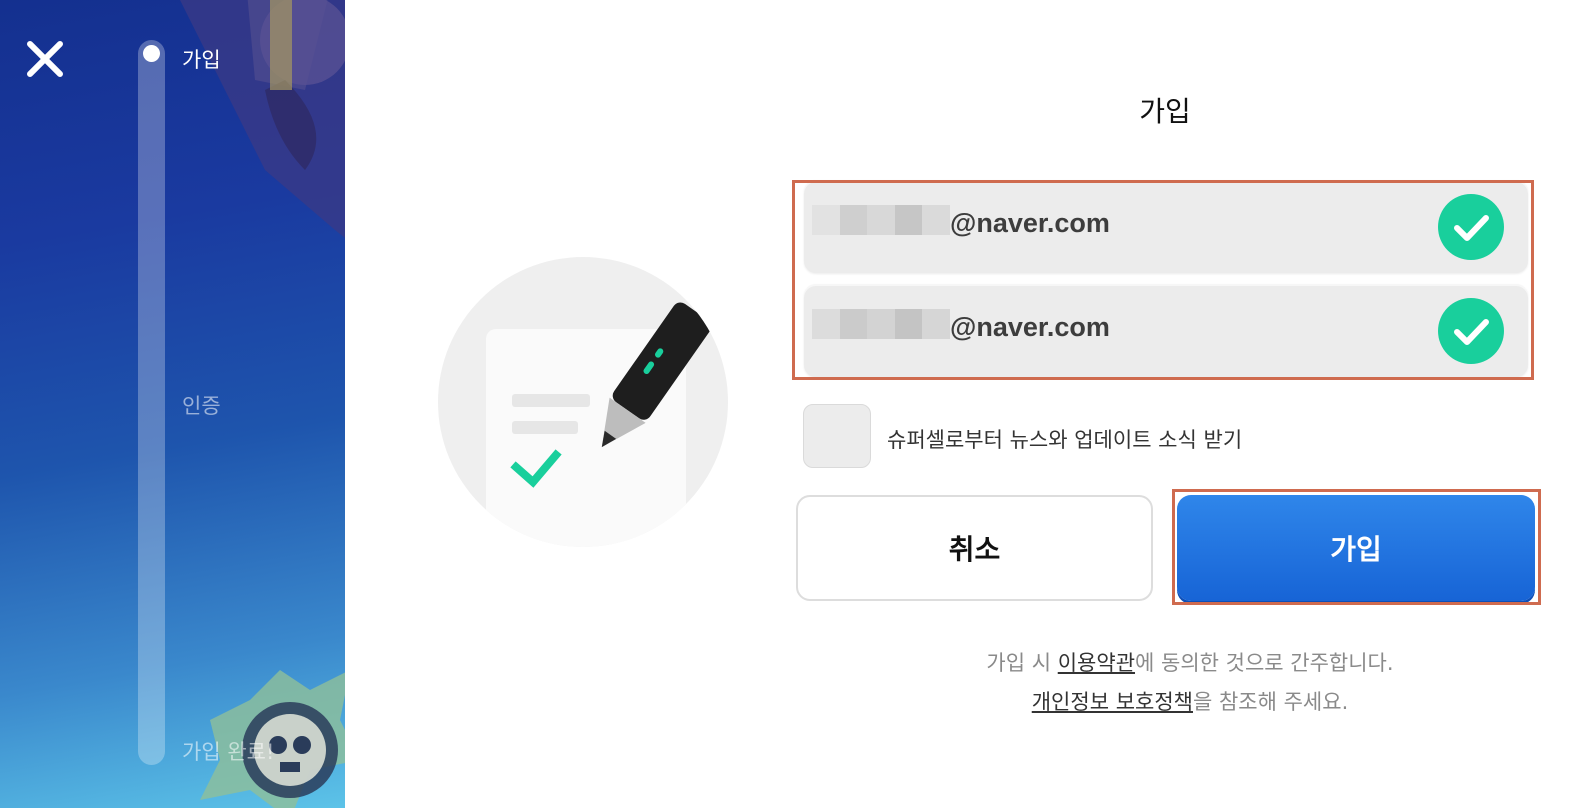 The image size is (1572, 808). What do you see at coordinates (1065, 440) in the screenshot?
I see `newsletter-label: 슈퍼셀로부터 뉴스와 업데이트 소식 받기` at bounding box center [1065, 440].